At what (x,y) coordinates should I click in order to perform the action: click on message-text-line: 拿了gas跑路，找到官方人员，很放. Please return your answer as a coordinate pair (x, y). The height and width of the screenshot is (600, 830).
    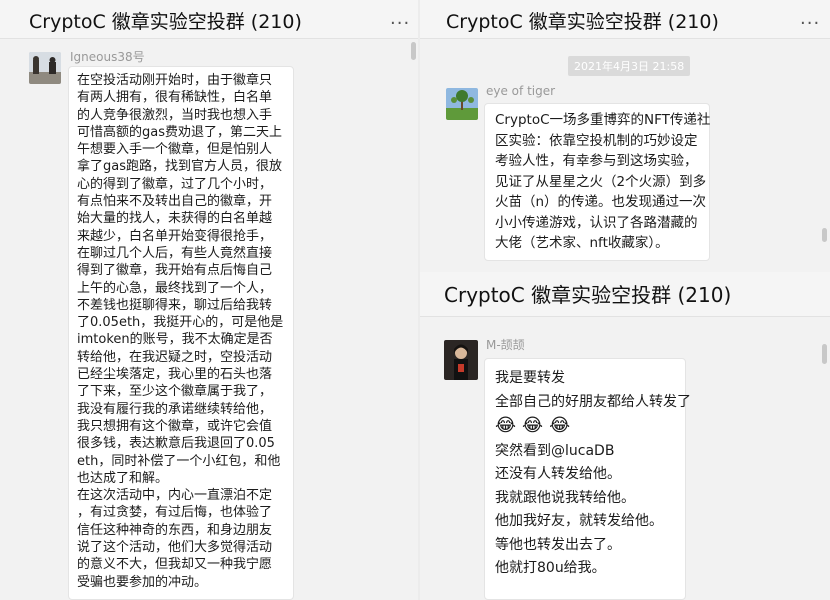
    Looking at the image, I should click on (179, 167).